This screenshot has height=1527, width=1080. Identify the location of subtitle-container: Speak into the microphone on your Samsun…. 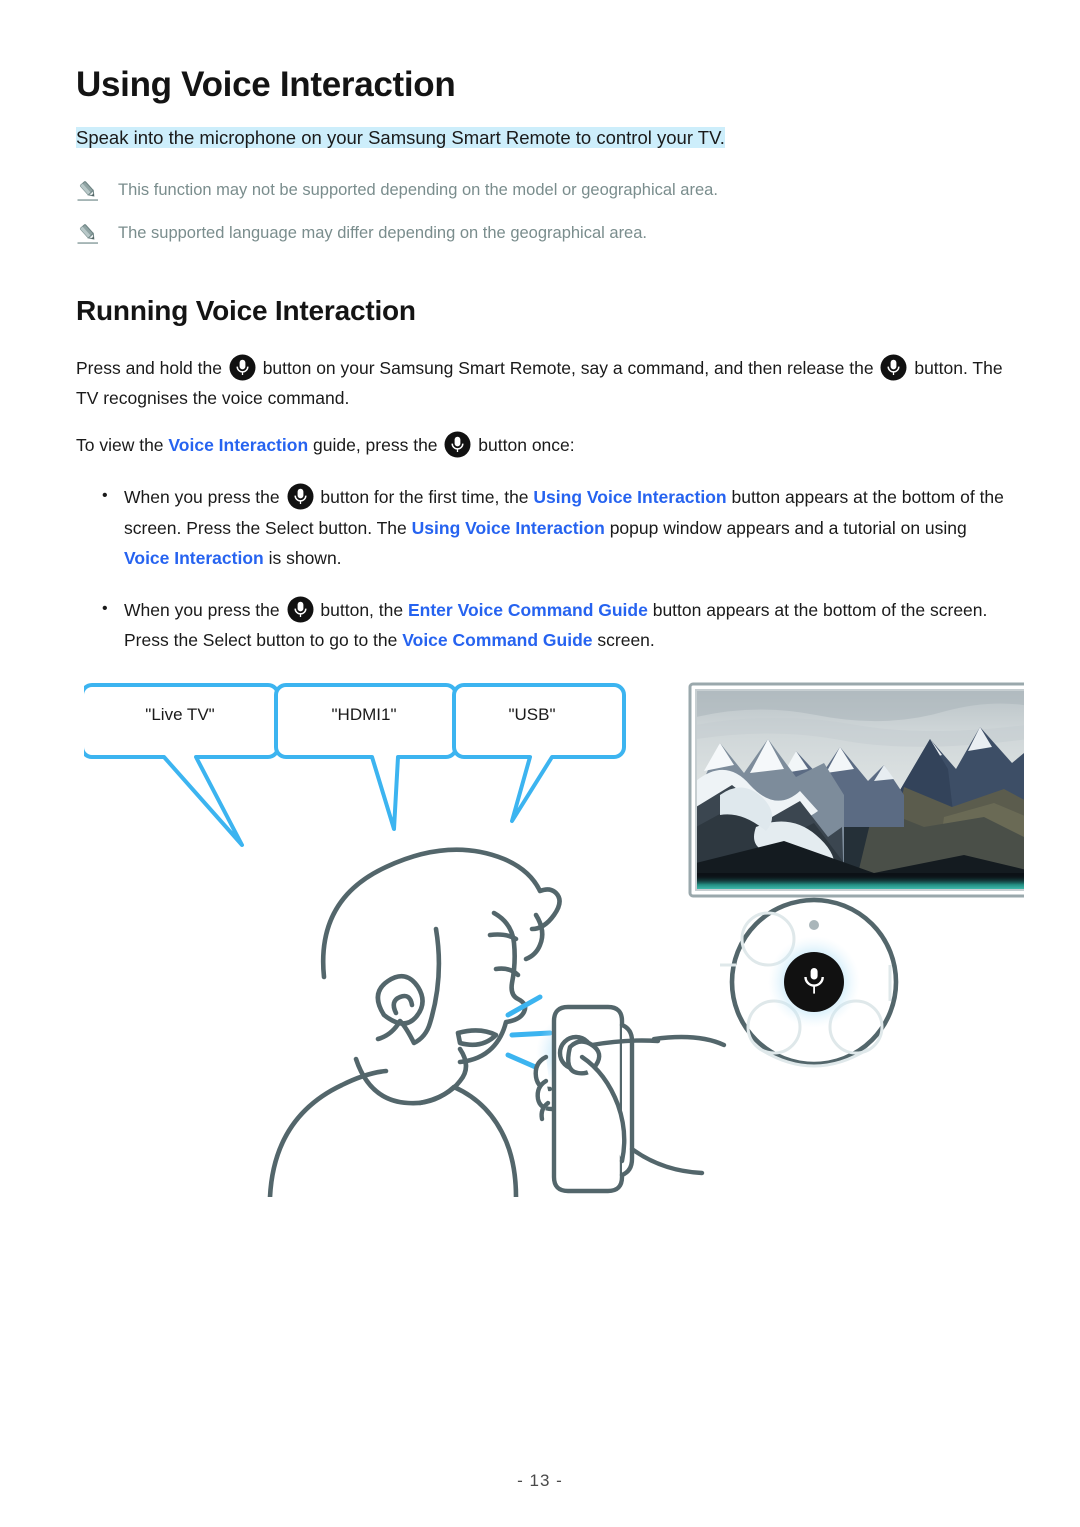
(540, 138).